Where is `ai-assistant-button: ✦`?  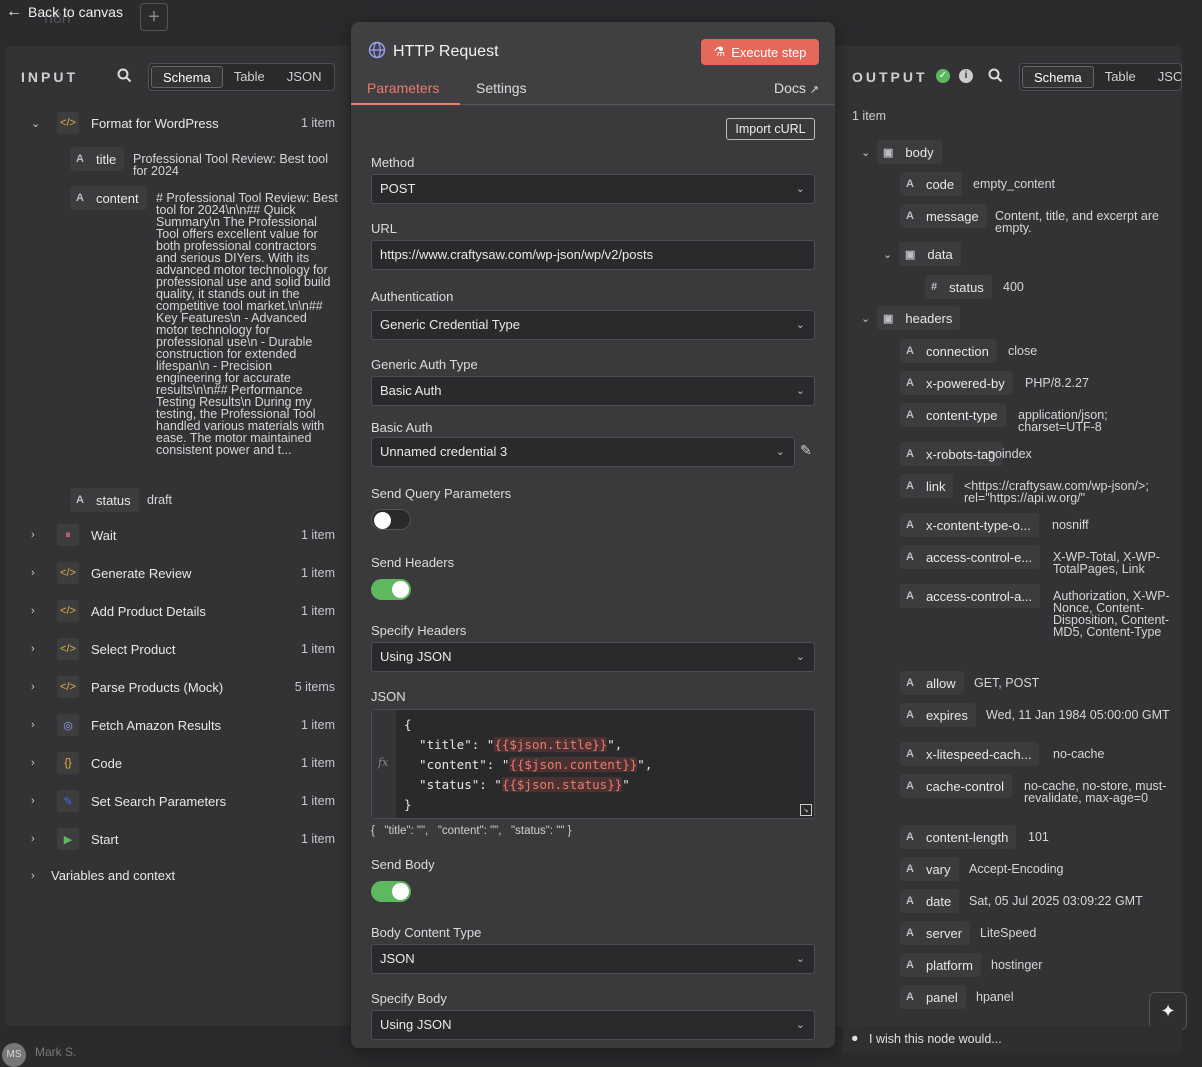 ai-assistant-button: ✦ is located at coordinates (1168, 1011).